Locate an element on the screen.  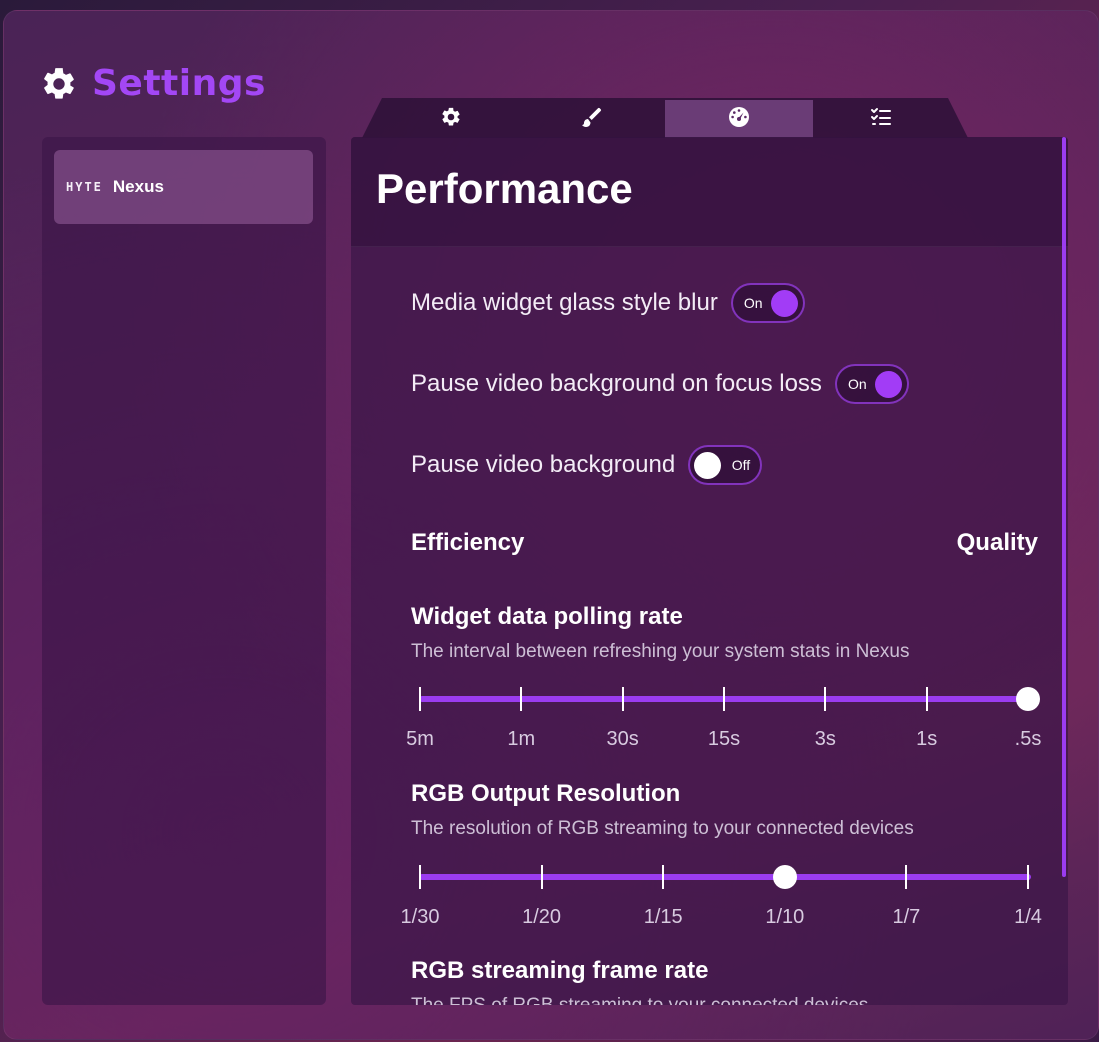
tab-performance is located at coordinates (739, 119).